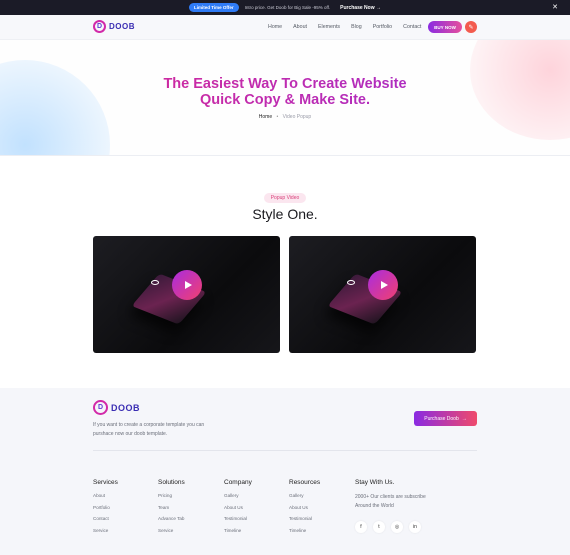 Image resolution: width=570 pixels, height=555 pixels. What do you see at coordinates (171, 495) in the screenshot?
I see `footer-link: Pricing` at bounding box center [171, 495].